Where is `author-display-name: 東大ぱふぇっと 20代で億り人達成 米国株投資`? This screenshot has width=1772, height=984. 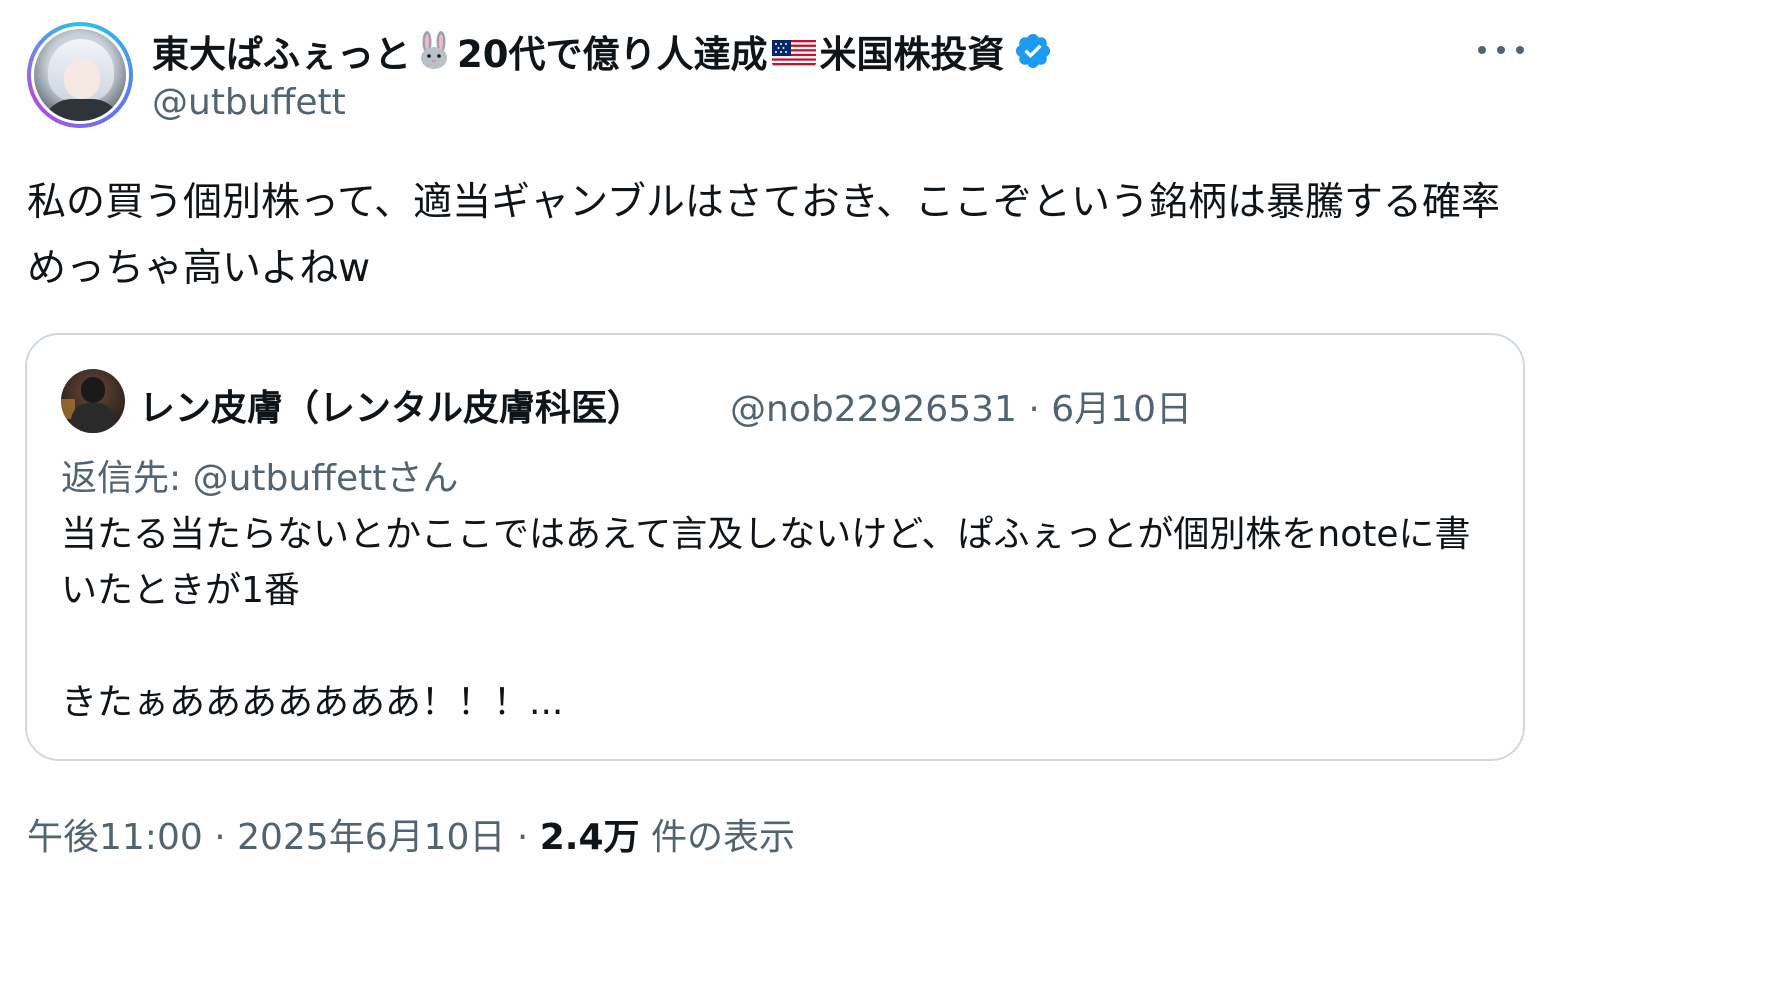
author-display-name: 東大ぱふぇっと 20代で億り人達成 米国株投資 is located at coordinates (602, 51).